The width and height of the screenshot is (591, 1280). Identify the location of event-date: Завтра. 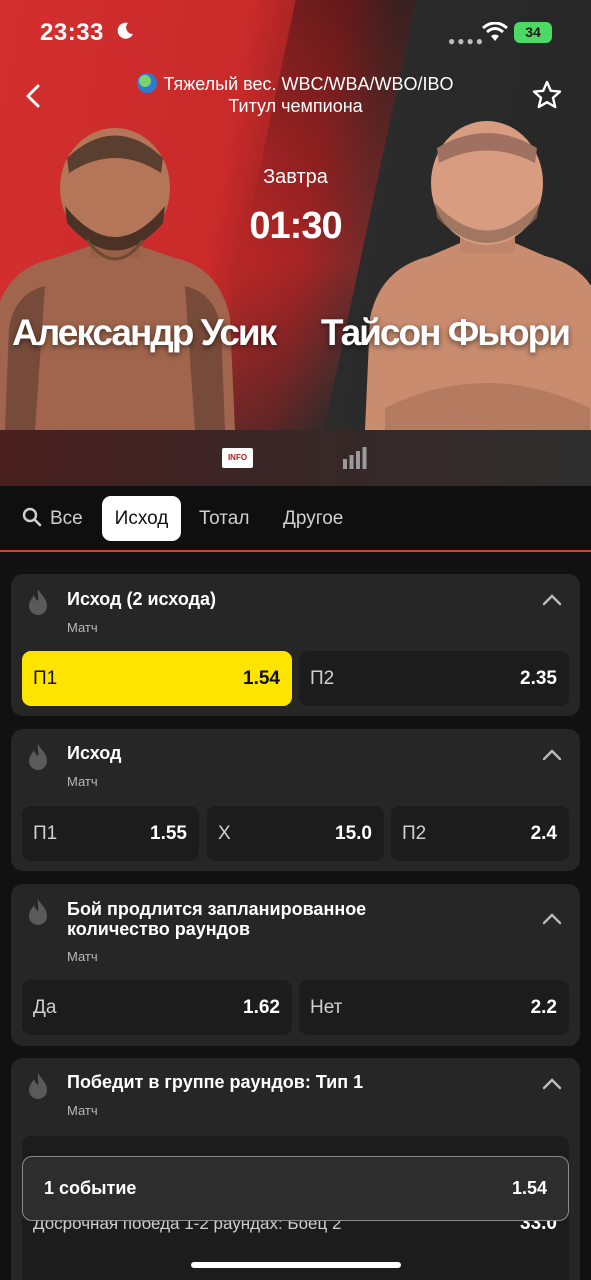
(295, 177).